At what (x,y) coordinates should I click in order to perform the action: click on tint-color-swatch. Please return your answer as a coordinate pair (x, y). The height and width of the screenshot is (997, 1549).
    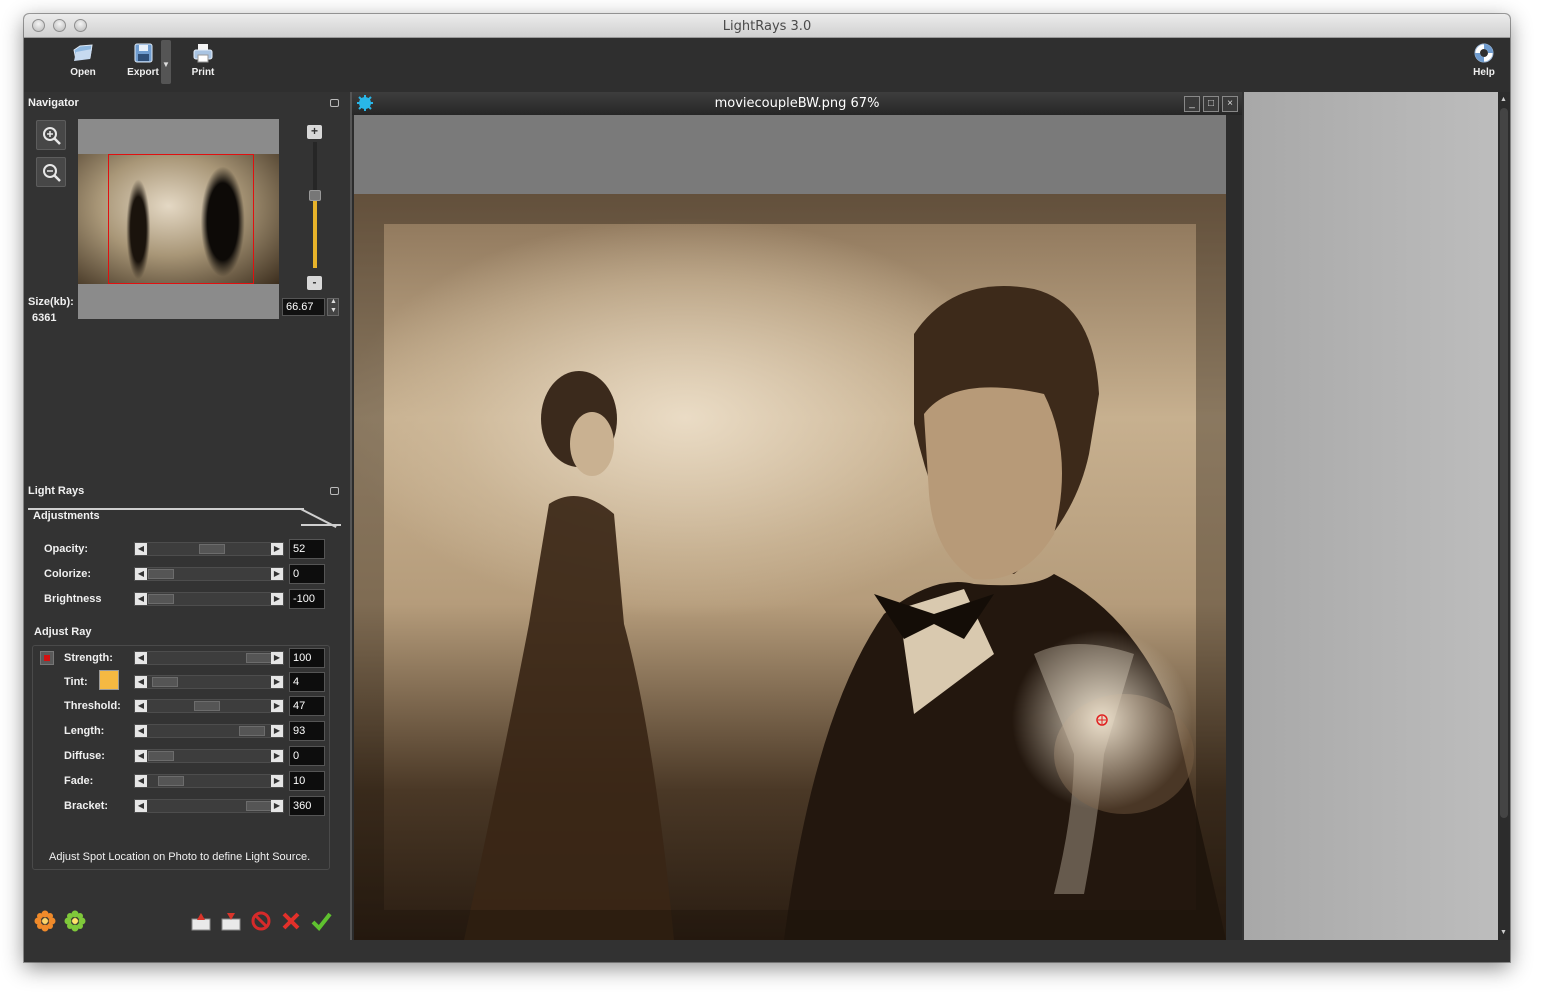
    Looking at the image, I should click on (109, 680).